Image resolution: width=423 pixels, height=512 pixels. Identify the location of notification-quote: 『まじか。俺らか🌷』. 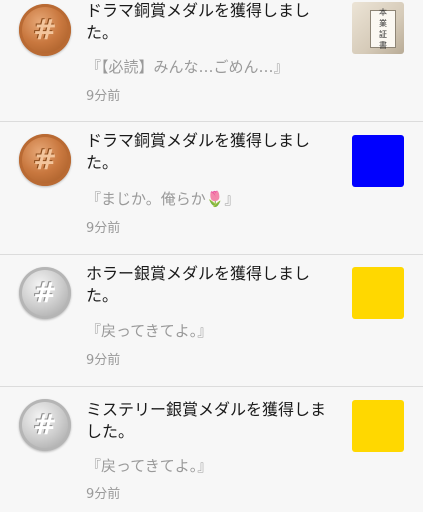
(211, 199).